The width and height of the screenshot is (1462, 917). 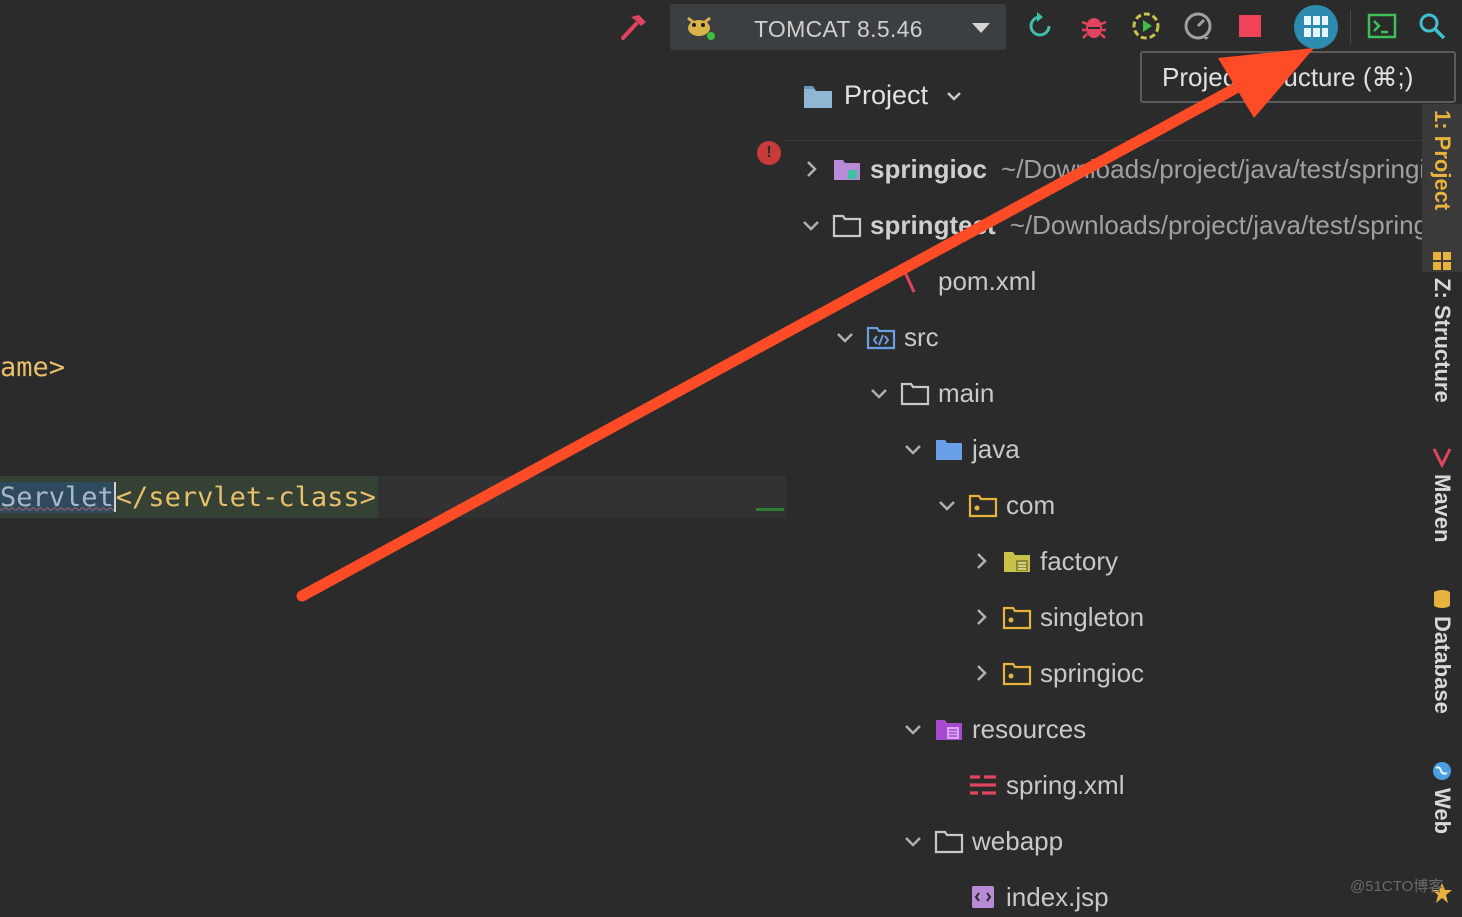 I want to click on tree-item-src: src, so click(x=885, y=337).